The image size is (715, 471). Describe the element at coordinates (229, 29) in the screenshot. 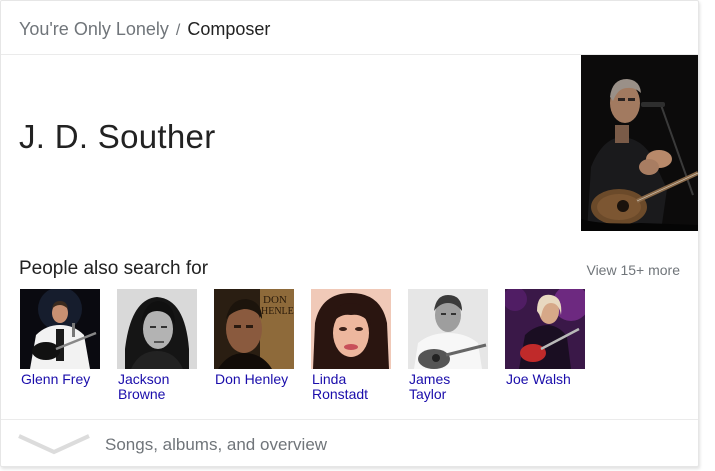

I see `breadcrumb-role: Composer` at that location.